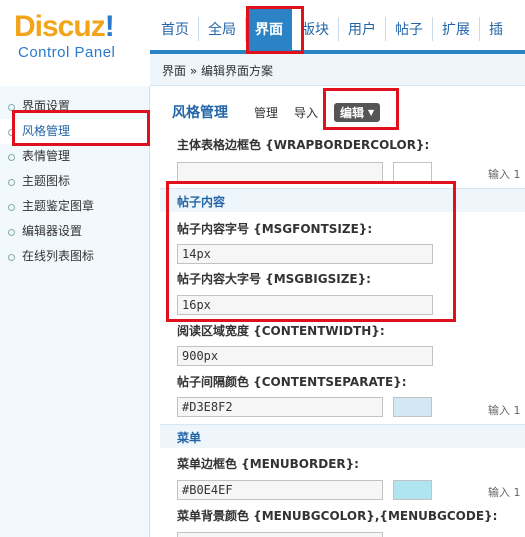  Describe the element at coordinates (74, 231) in the screenshot. I see `sidebar-item-editor-settings: 编辑器设置` at that location.